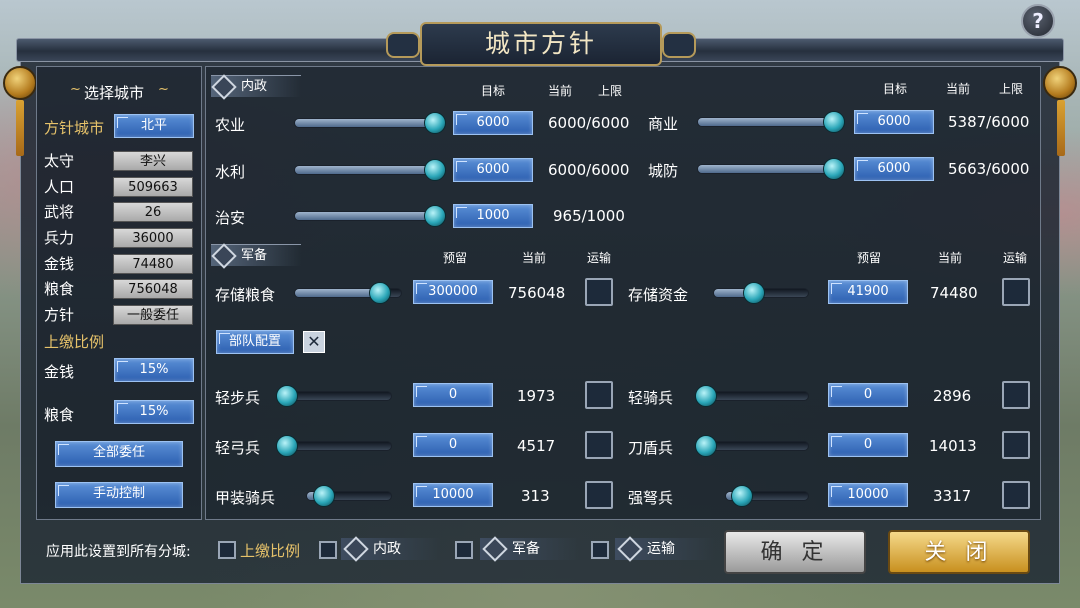 The width and height of the screenshot is (1080, 608). Describe the element at coordinates (954, 293) in the screenshot. I see `storage-current-value: 74480` at that location.